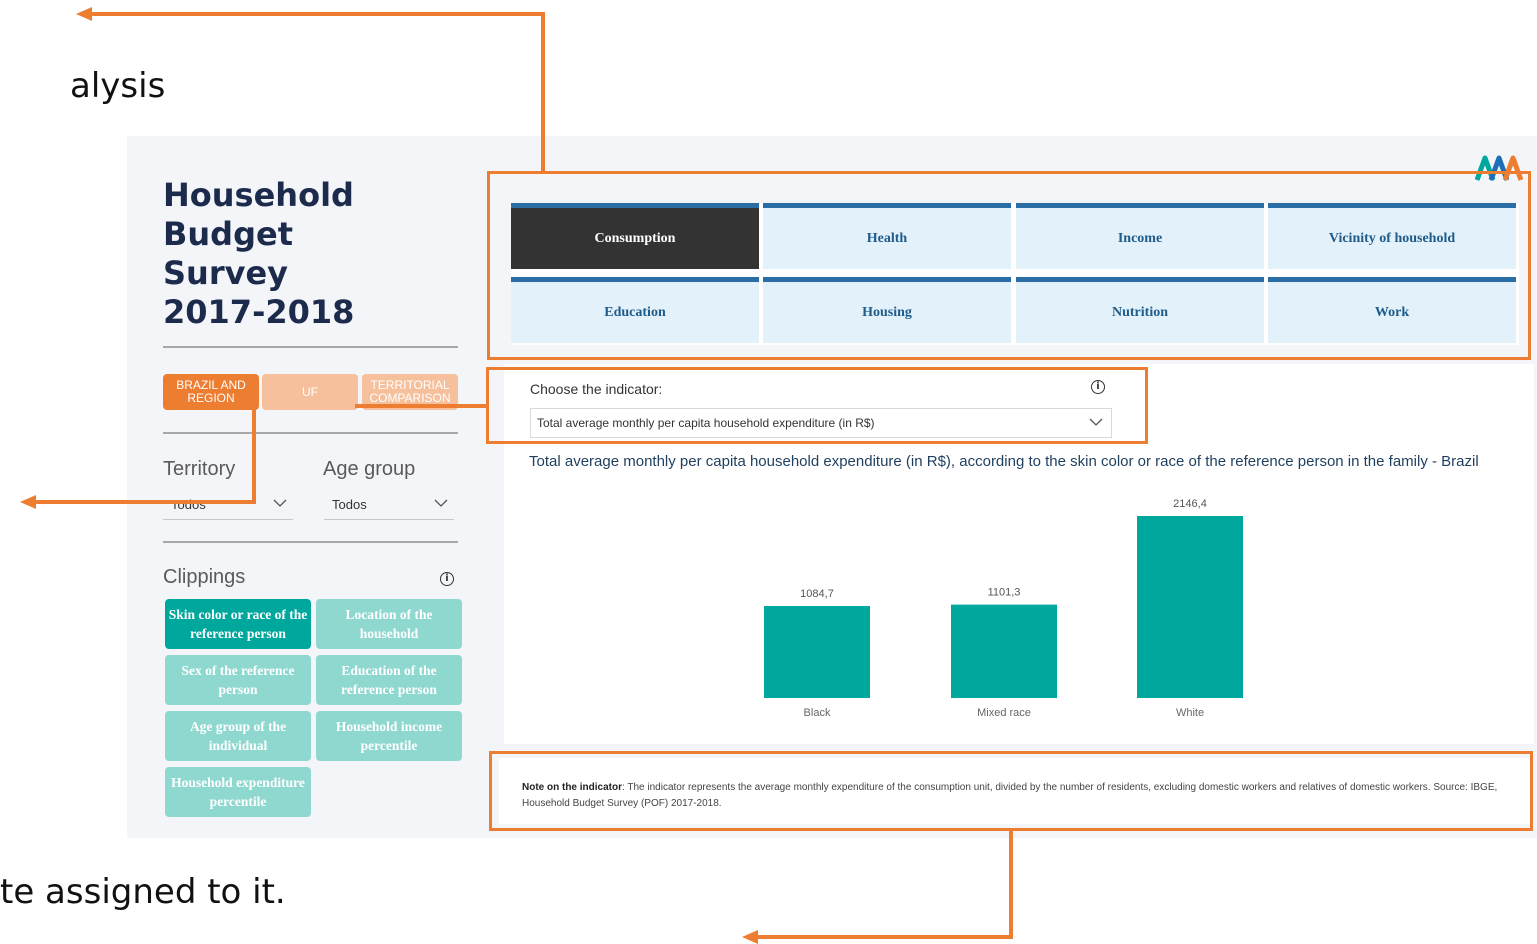  What do you see at coordinates (817, 405) in the screenshot?
I see `annotation-box-indicator` at bounding box center [817, 405].